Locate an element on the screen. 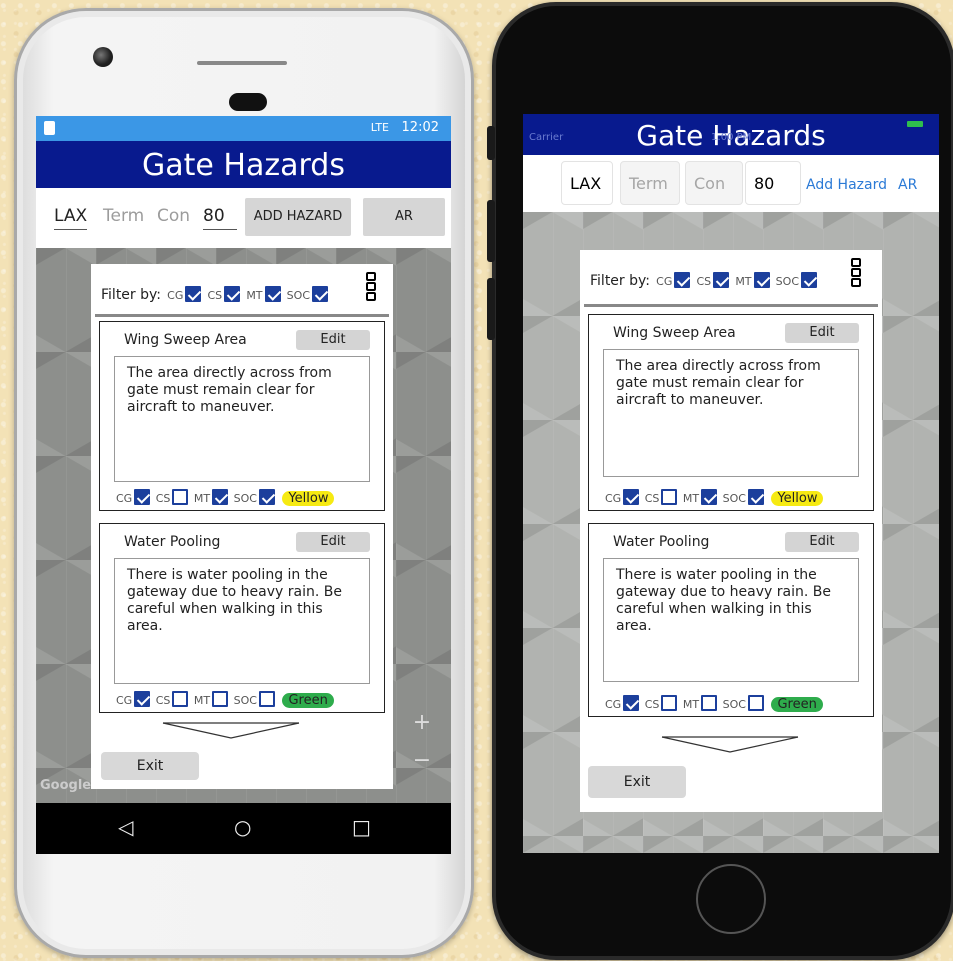 This screenshot has width=953, height=961. android-status-bar: LTE 12:02 is located at coordinates (243, 128).